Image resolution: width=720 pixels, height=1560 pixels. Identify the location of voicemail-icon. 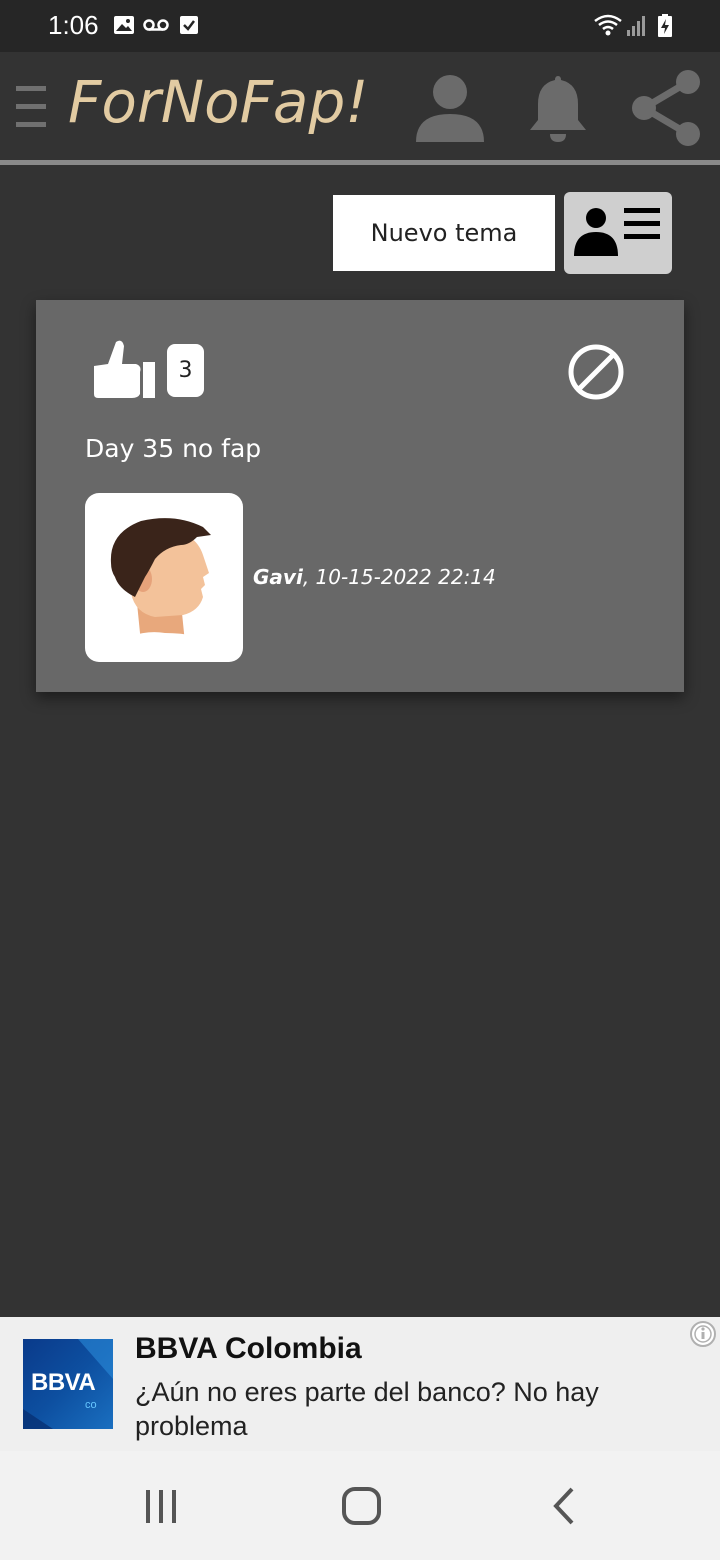
(156, 25).